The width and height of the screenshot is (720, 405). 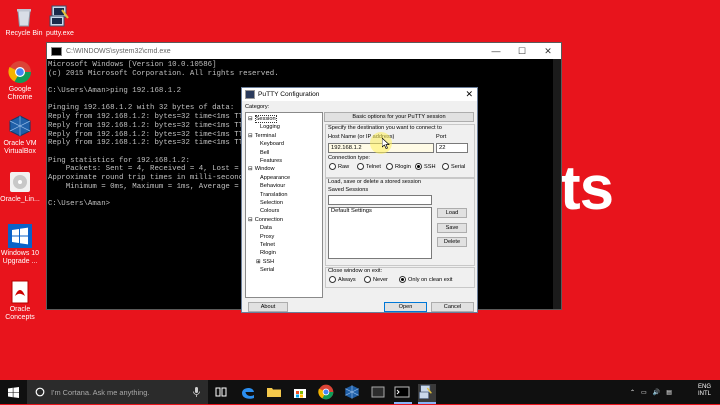 What do you see at coordinates (453, 166) in the screenshot?
I see `conn-type-serial-radio: Serial` at bounding box center [453, 166].